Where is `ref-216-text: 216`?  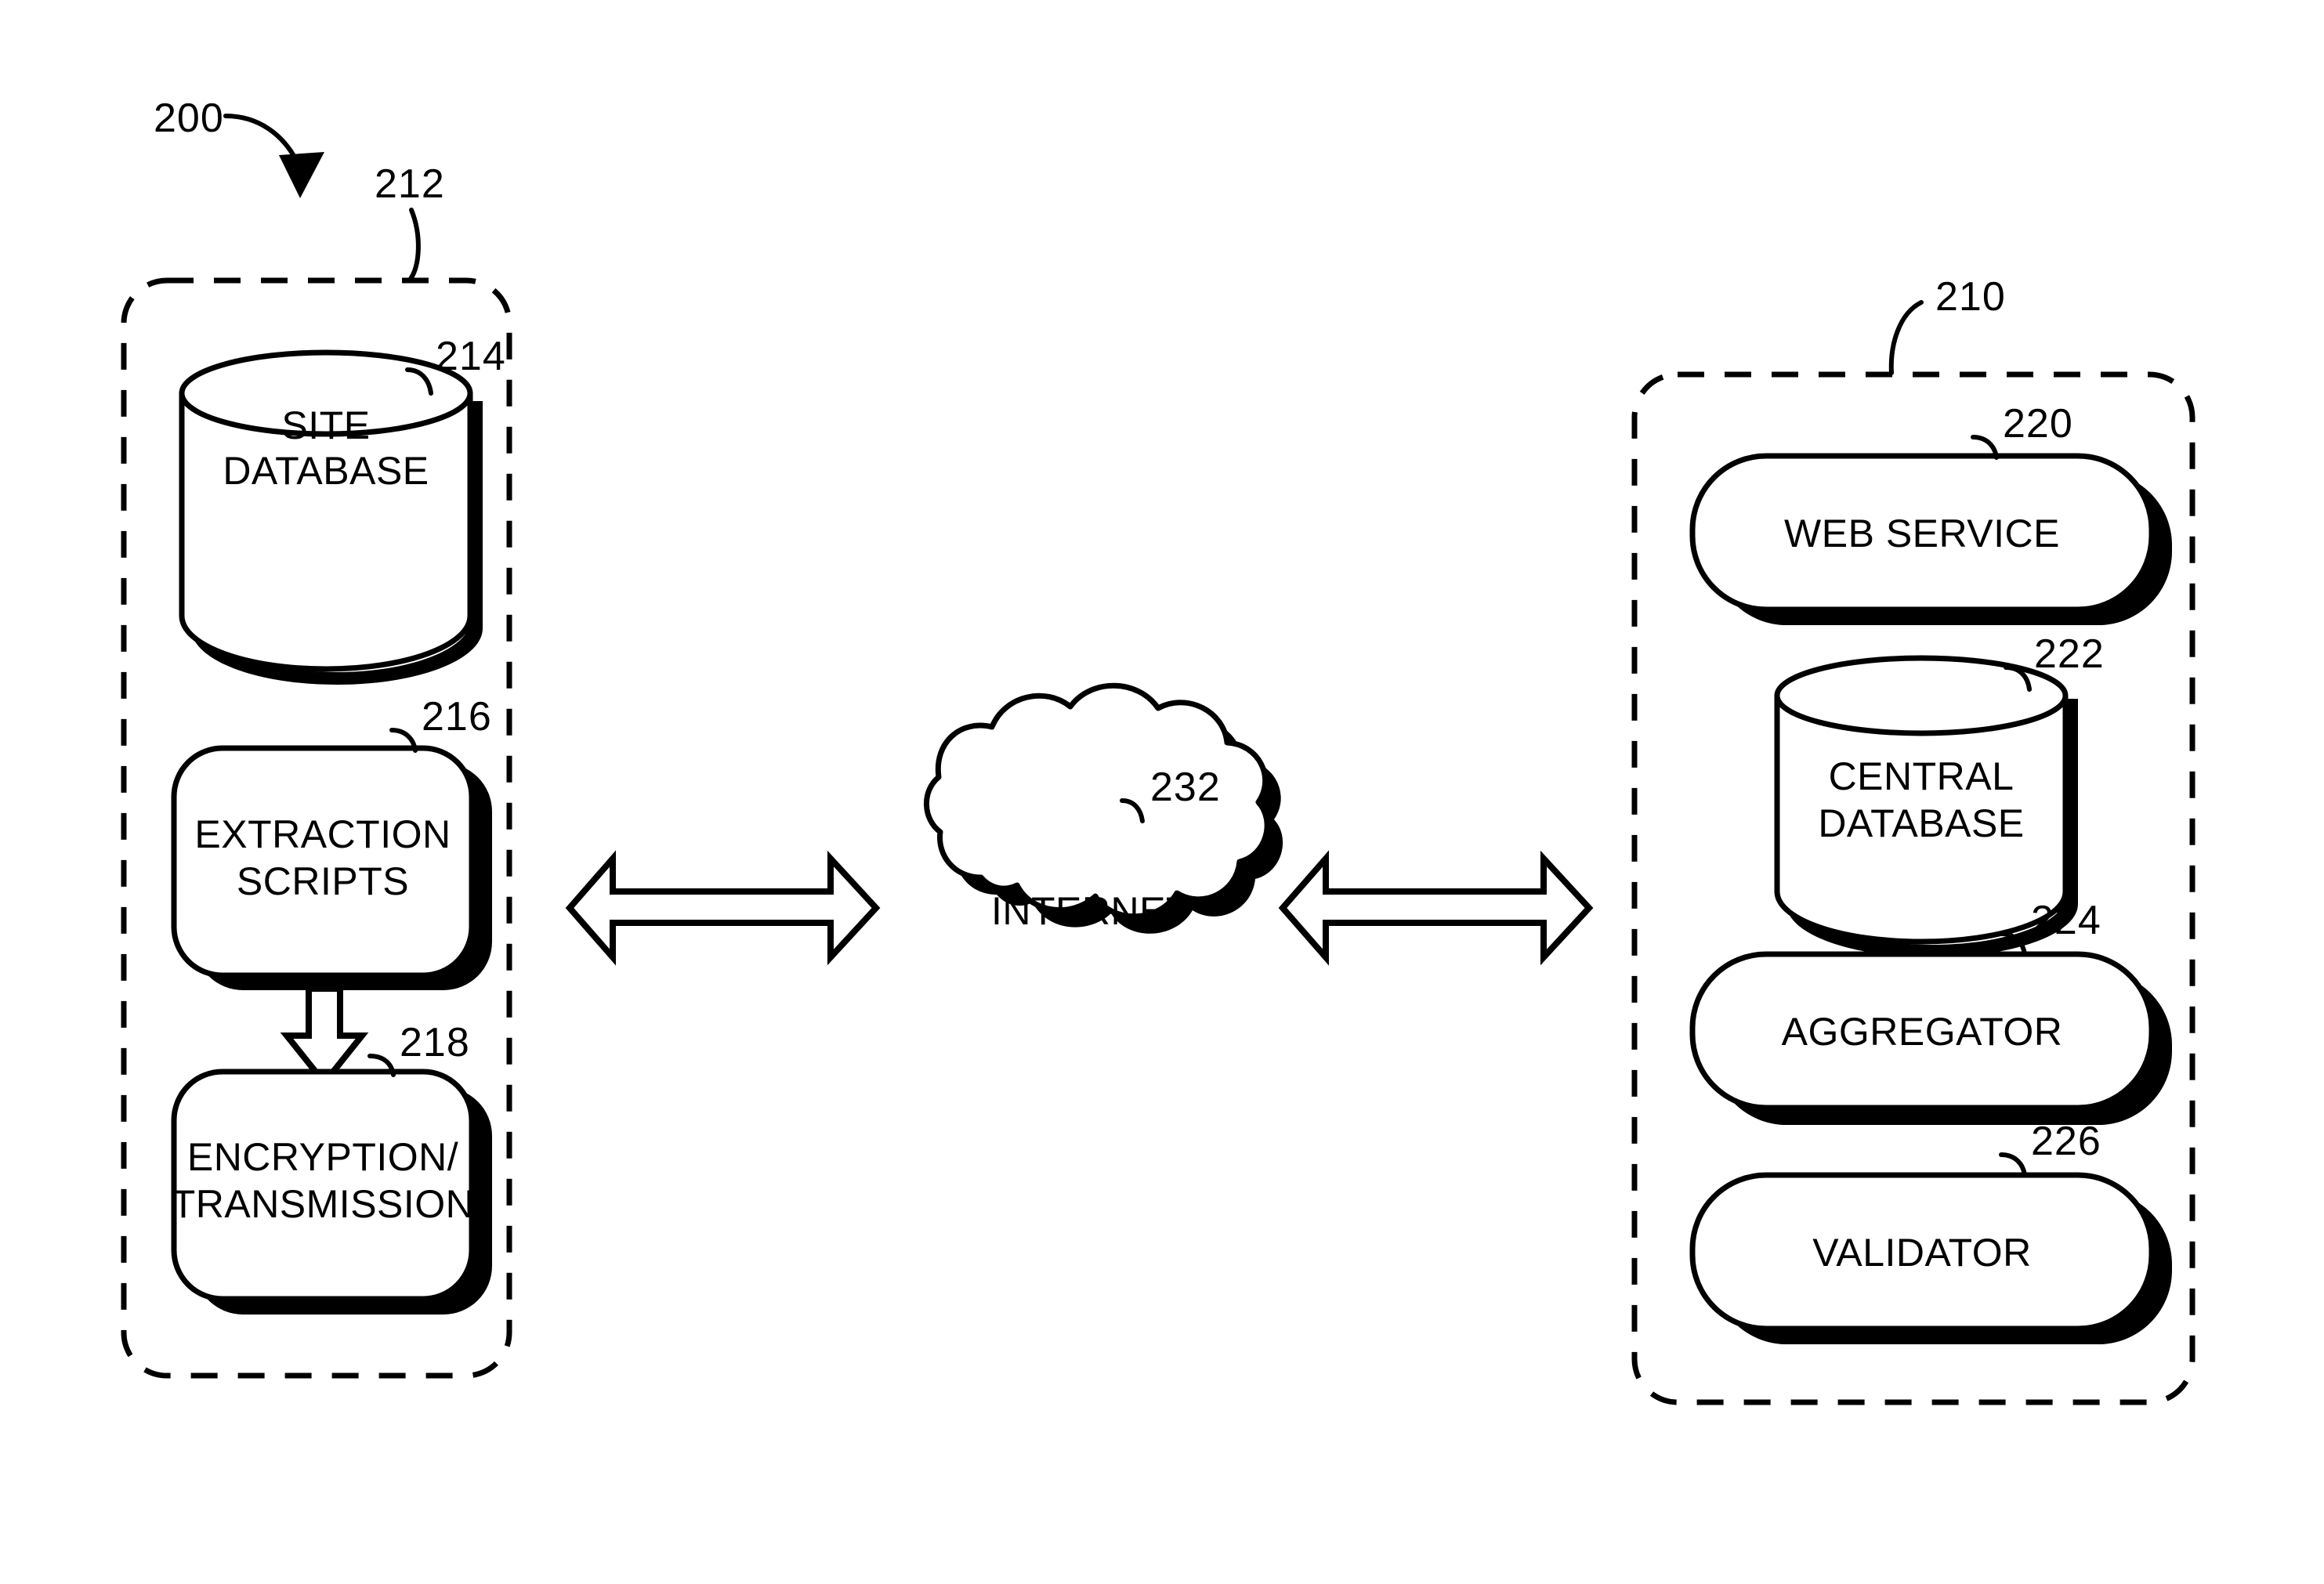 ref-216-text: 216 is located at coordinates (457, 717).